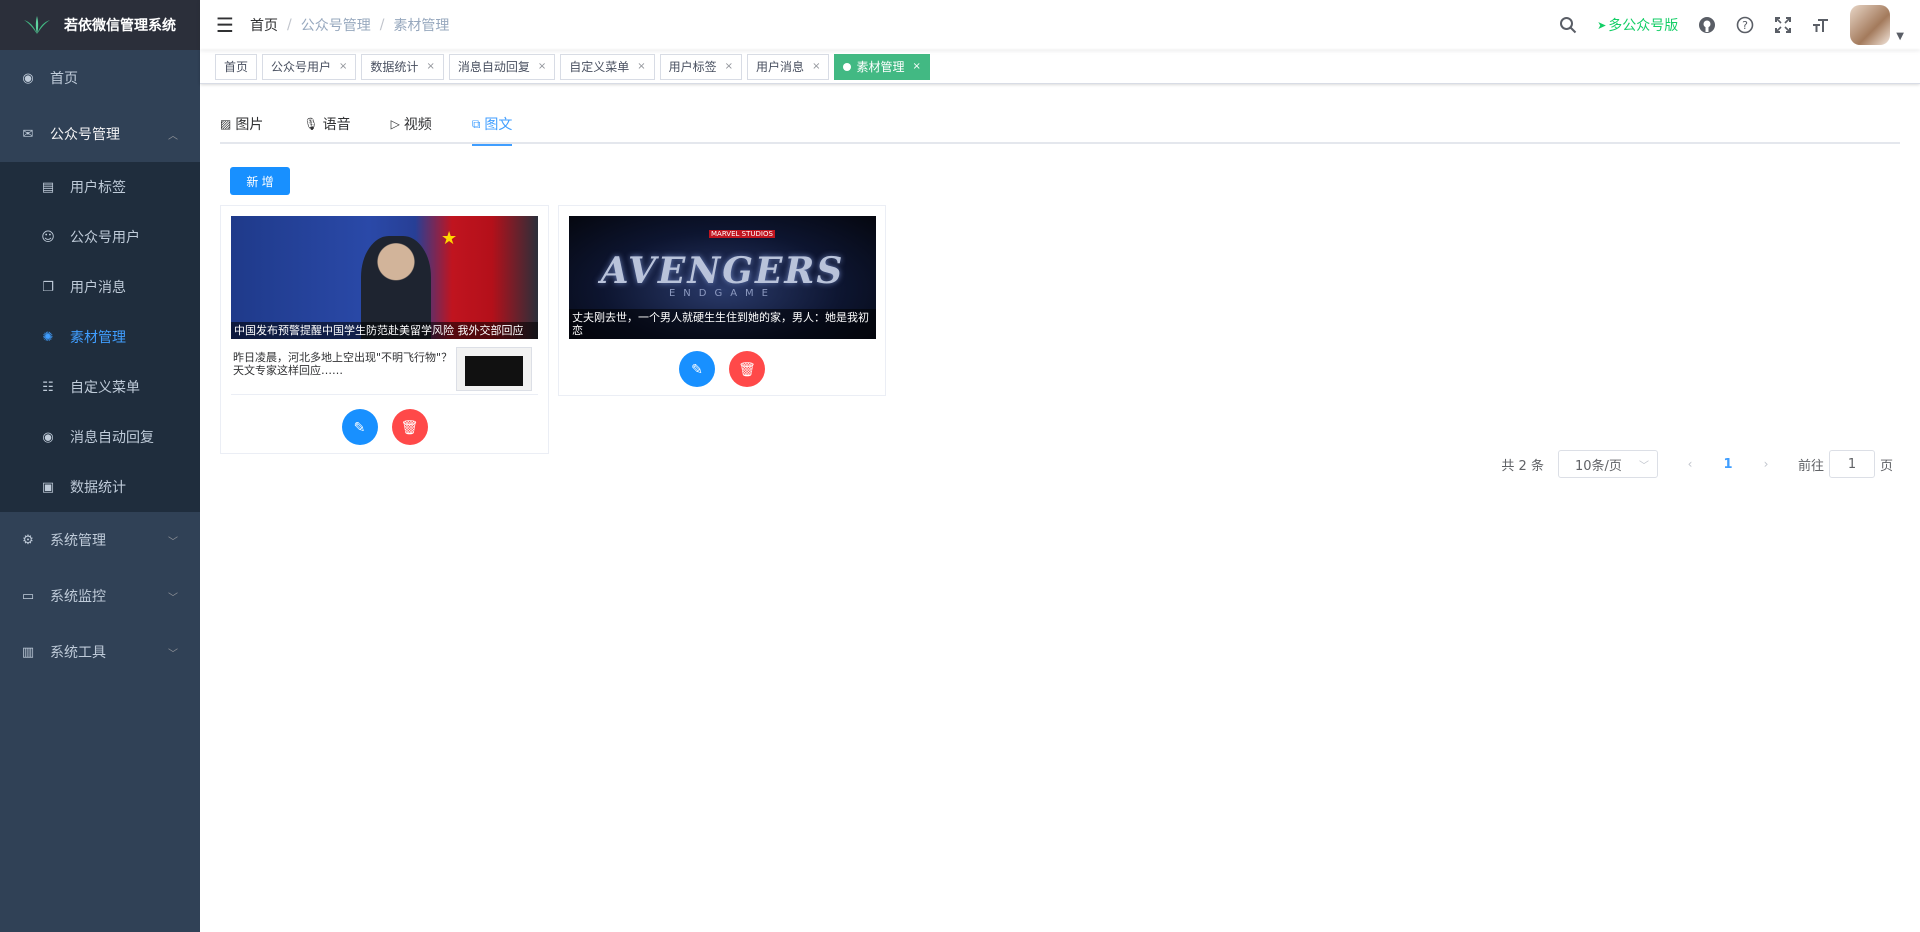 The height and width of the screenshot is (932, 1920). I want to click on github-icon, so click(1707, 25).